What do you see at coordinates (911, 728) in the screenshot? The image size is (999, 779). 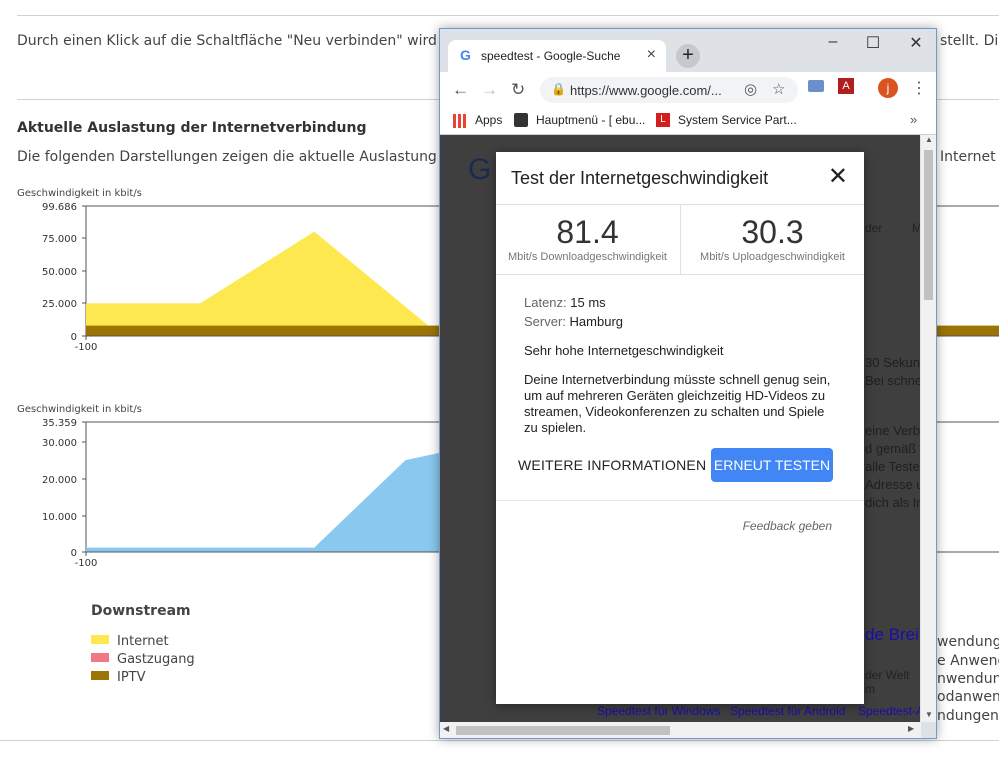 I see `scroll-right-icon: ▶` at bounding box center [911, 728].